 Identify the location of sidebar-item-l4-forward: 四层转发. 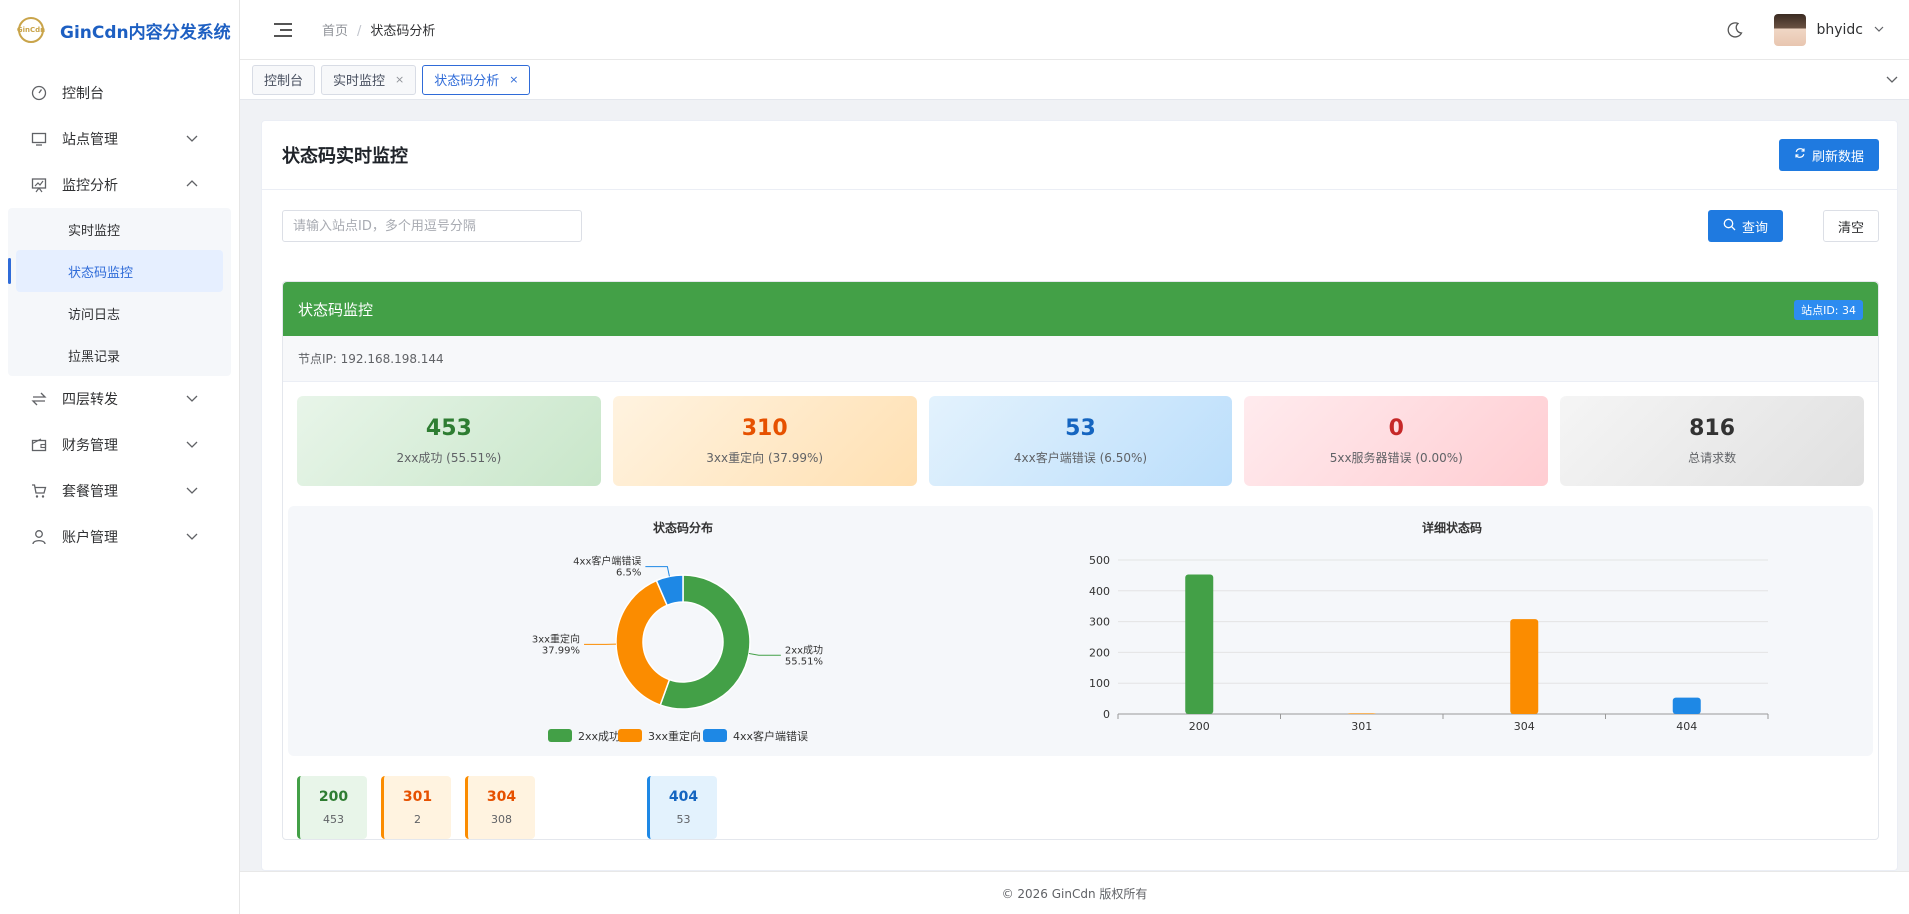
(119, 399).